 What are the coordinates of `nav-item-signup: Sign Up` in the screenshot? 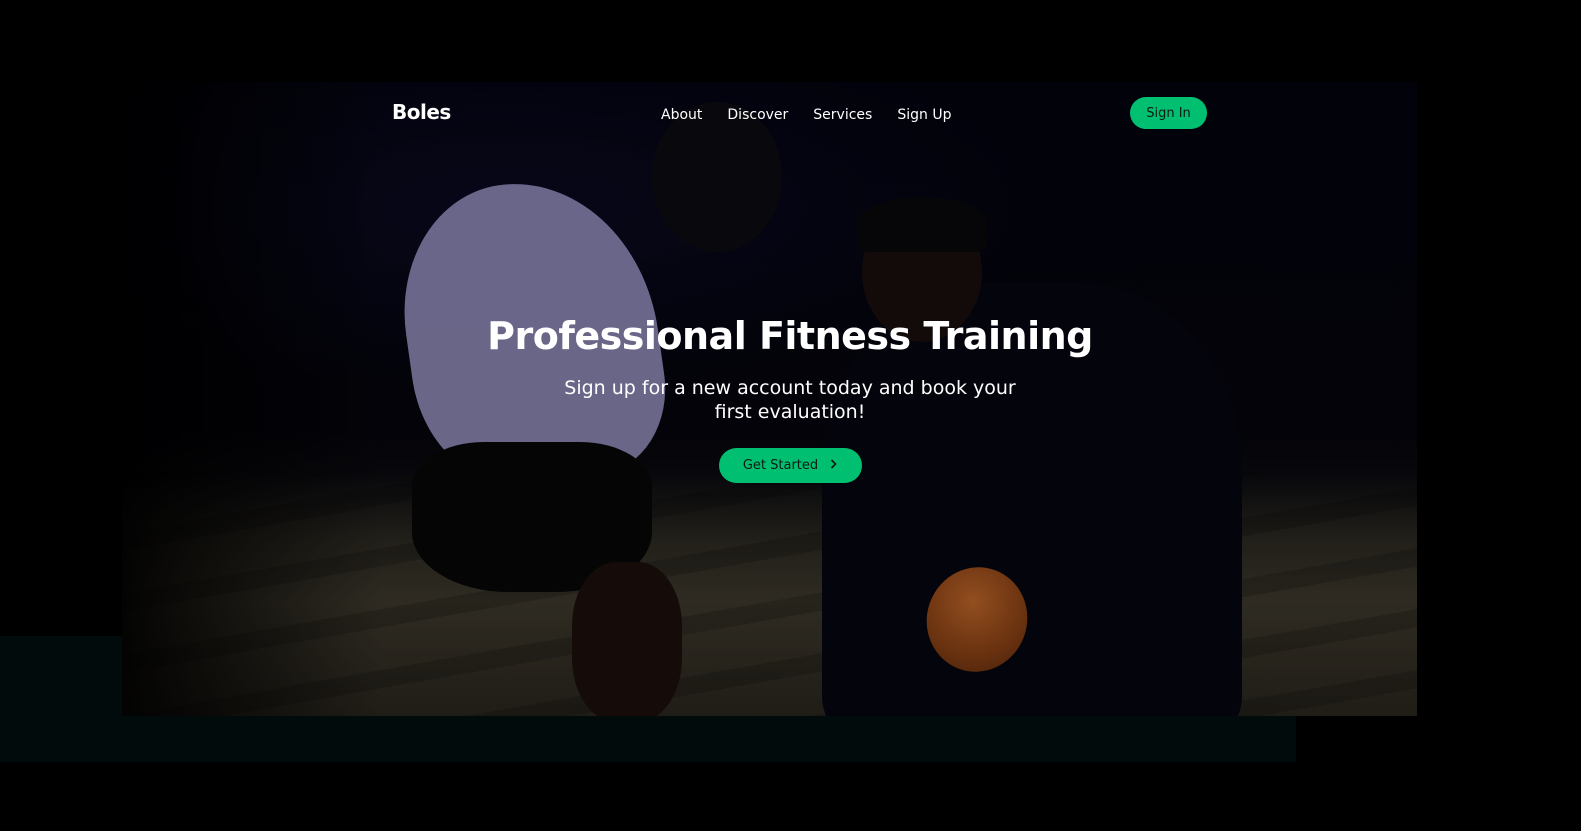 It's located at (924, 113).